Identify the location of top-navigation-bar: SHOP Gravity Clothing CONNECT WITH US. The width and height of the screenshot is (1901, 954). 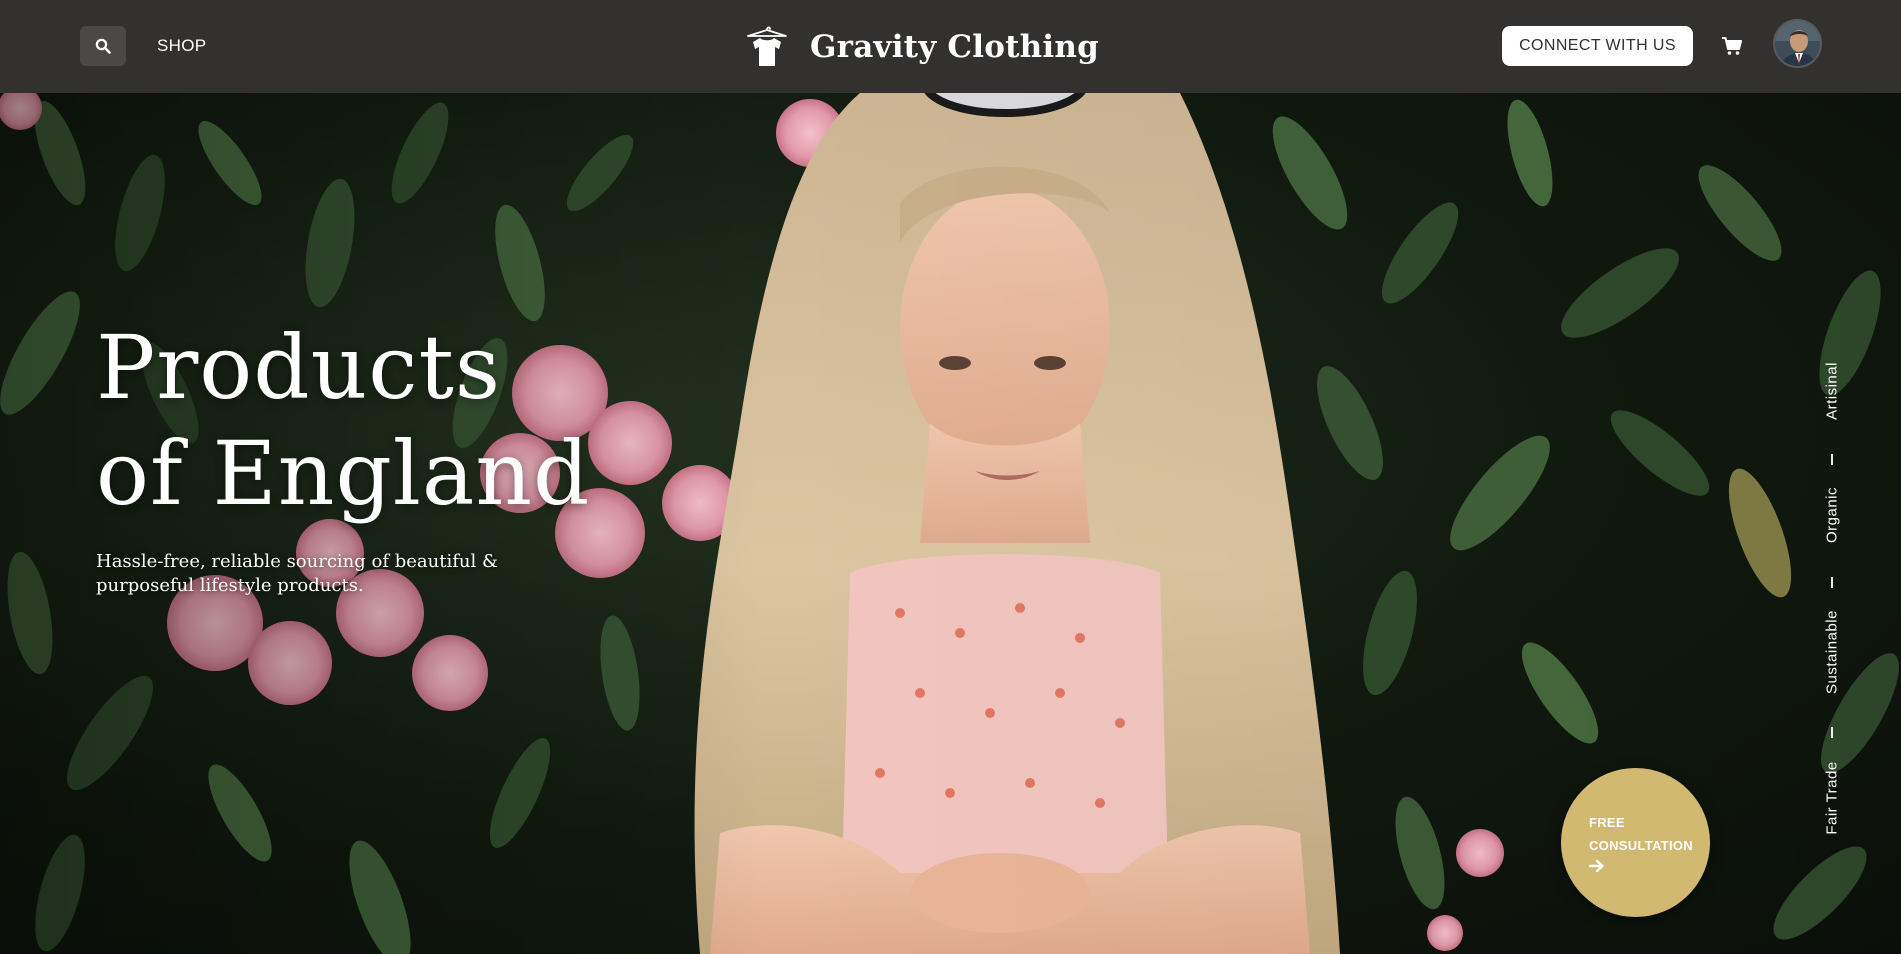
(950, 46).